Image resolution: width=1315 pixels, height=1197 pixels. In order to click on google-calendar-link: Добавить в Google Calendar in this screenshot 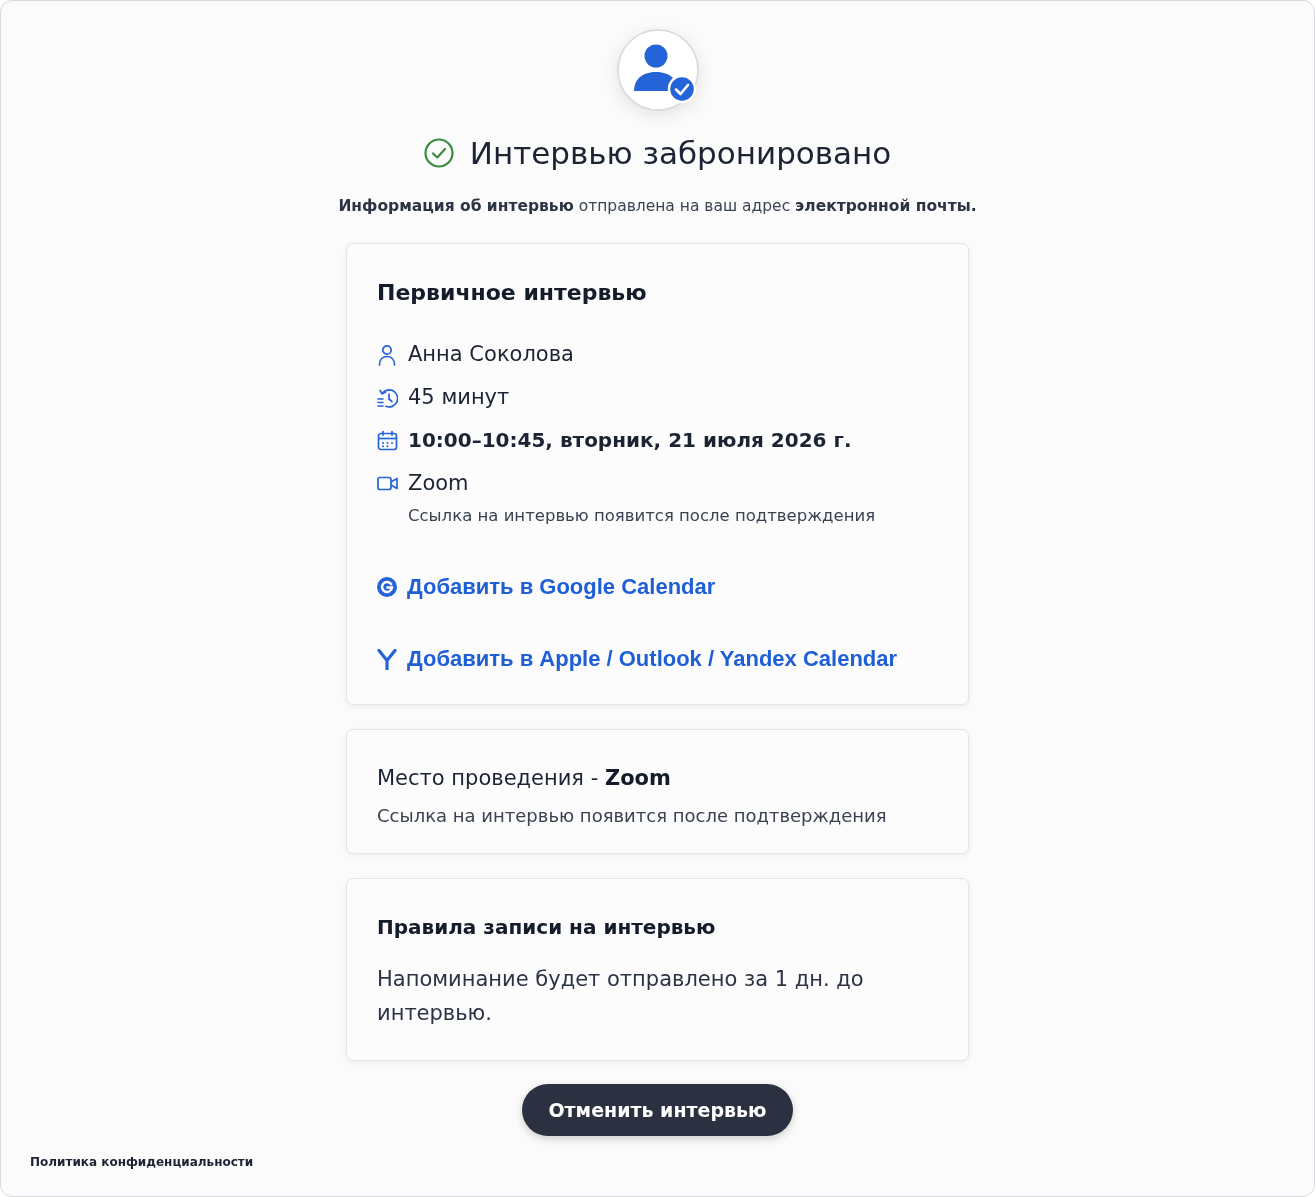, I will do `click(546, 587)`.